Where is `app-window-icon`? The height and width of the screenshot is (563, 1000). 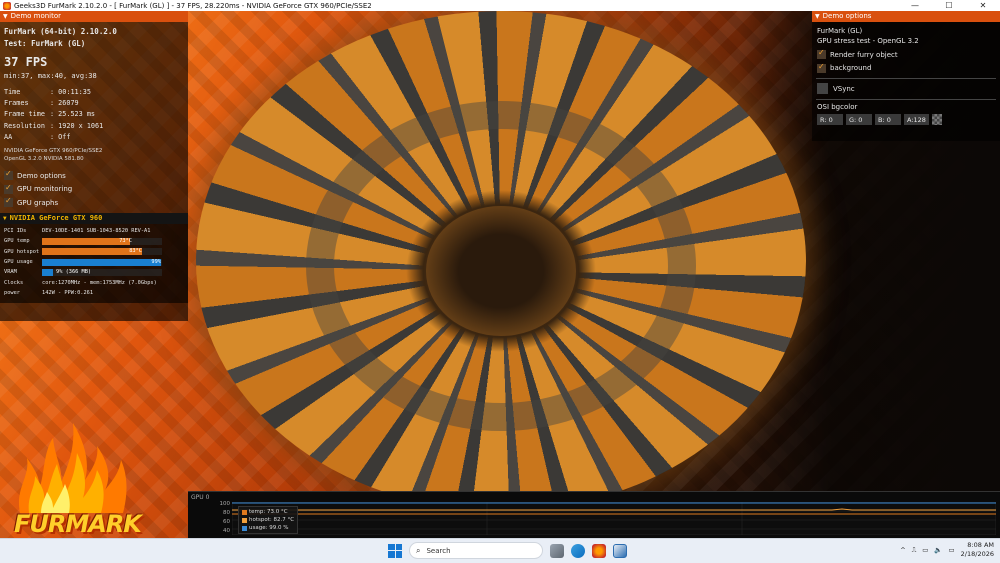 app-window-icon is located at coordinates (620, 550).